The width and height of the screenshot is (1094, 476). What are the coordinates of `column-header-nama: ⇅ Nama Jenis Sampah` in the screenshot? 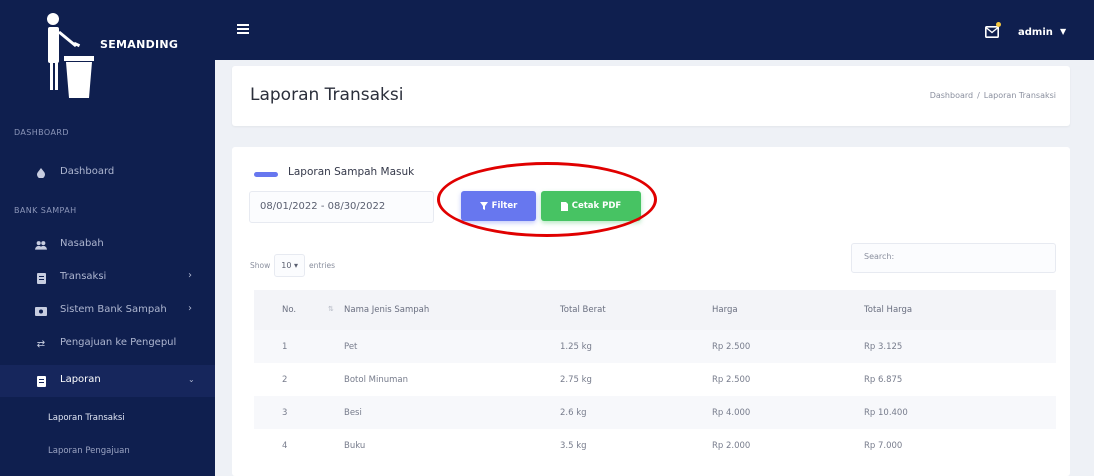 It's located at (430, 310).